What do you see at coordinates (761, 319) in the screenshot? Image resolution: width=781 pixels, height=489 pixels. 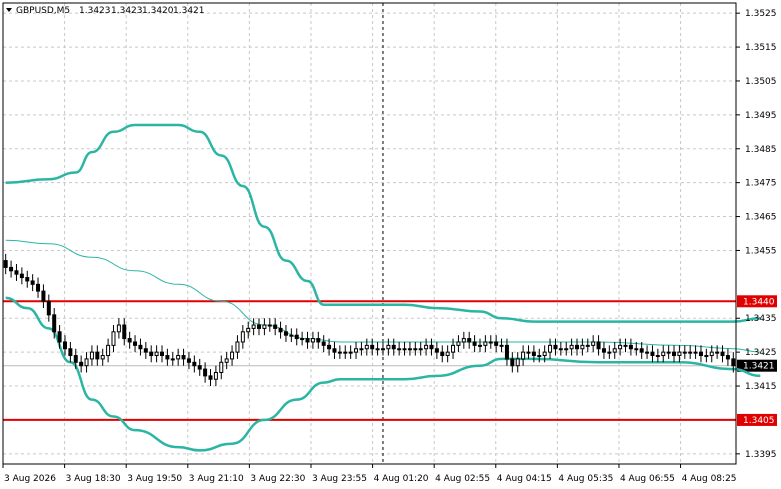 I see `y-tick-label: 1.3435` at bounding box center [761, 319].